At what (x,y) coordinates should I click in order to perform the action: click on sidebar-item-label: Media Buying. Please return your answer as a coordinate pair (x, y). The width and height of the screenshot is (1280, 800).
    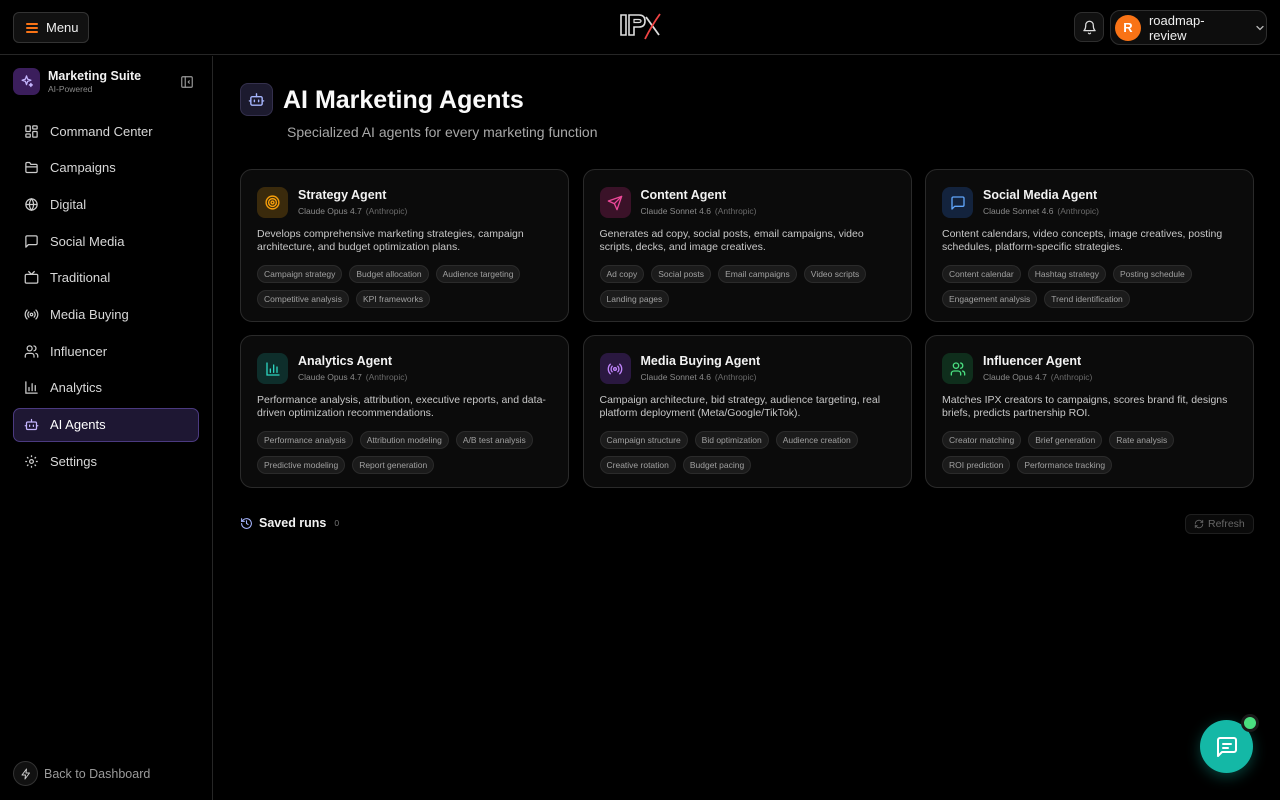
    Looking at the image, I should click on (89, 314).